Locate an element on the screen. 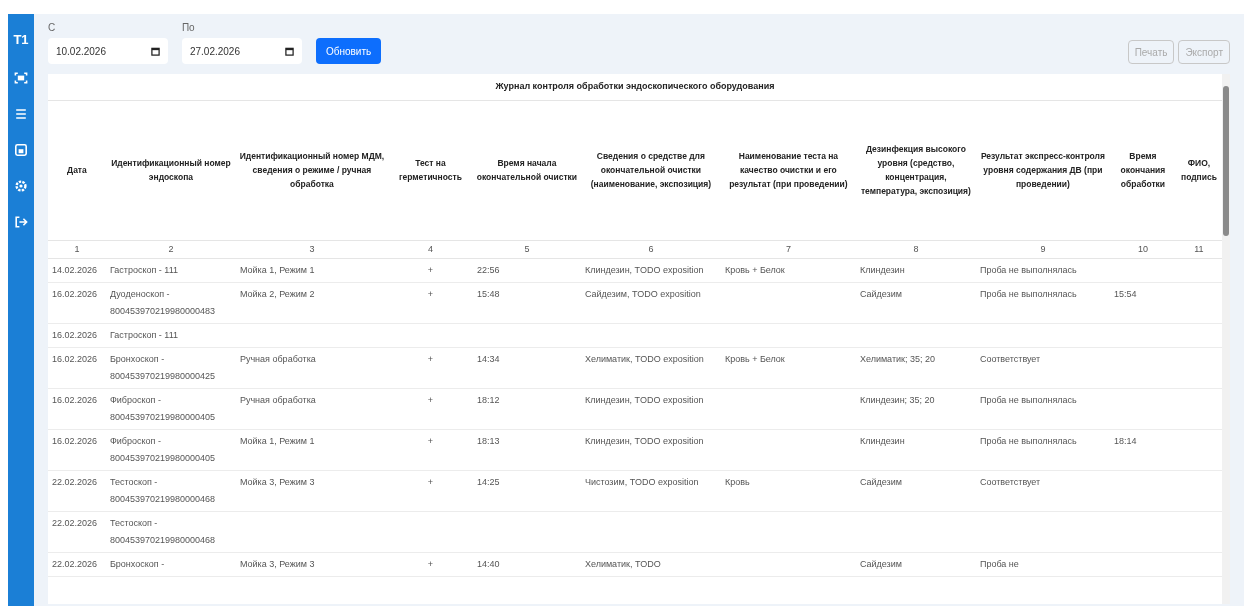 The height and width of the screenshot is (606, 1244). table-cell: Кровь is located at coordinates (788, 491).